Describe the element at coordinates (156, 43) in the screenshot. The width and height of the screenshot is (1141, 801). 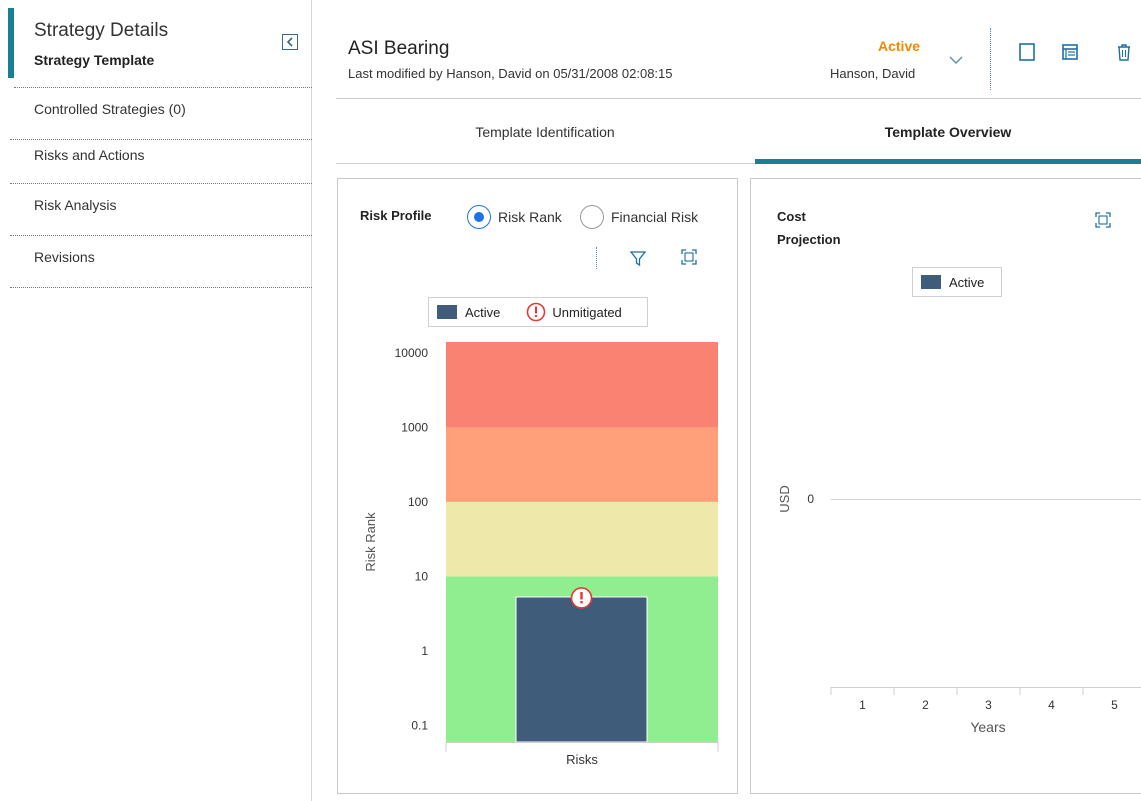
I see `sidebar-header: Strategy Details Strategy Template` at that location.